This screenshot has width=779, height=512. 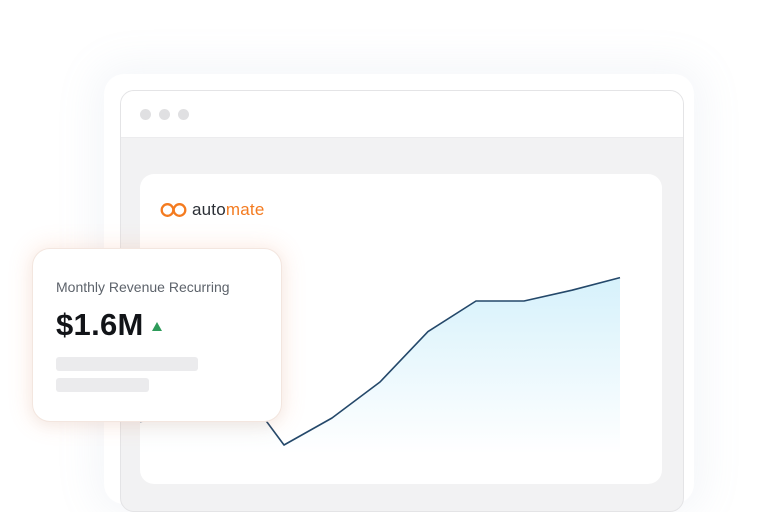 I want to click on window-control-minimize, so click(x=164, y=114).